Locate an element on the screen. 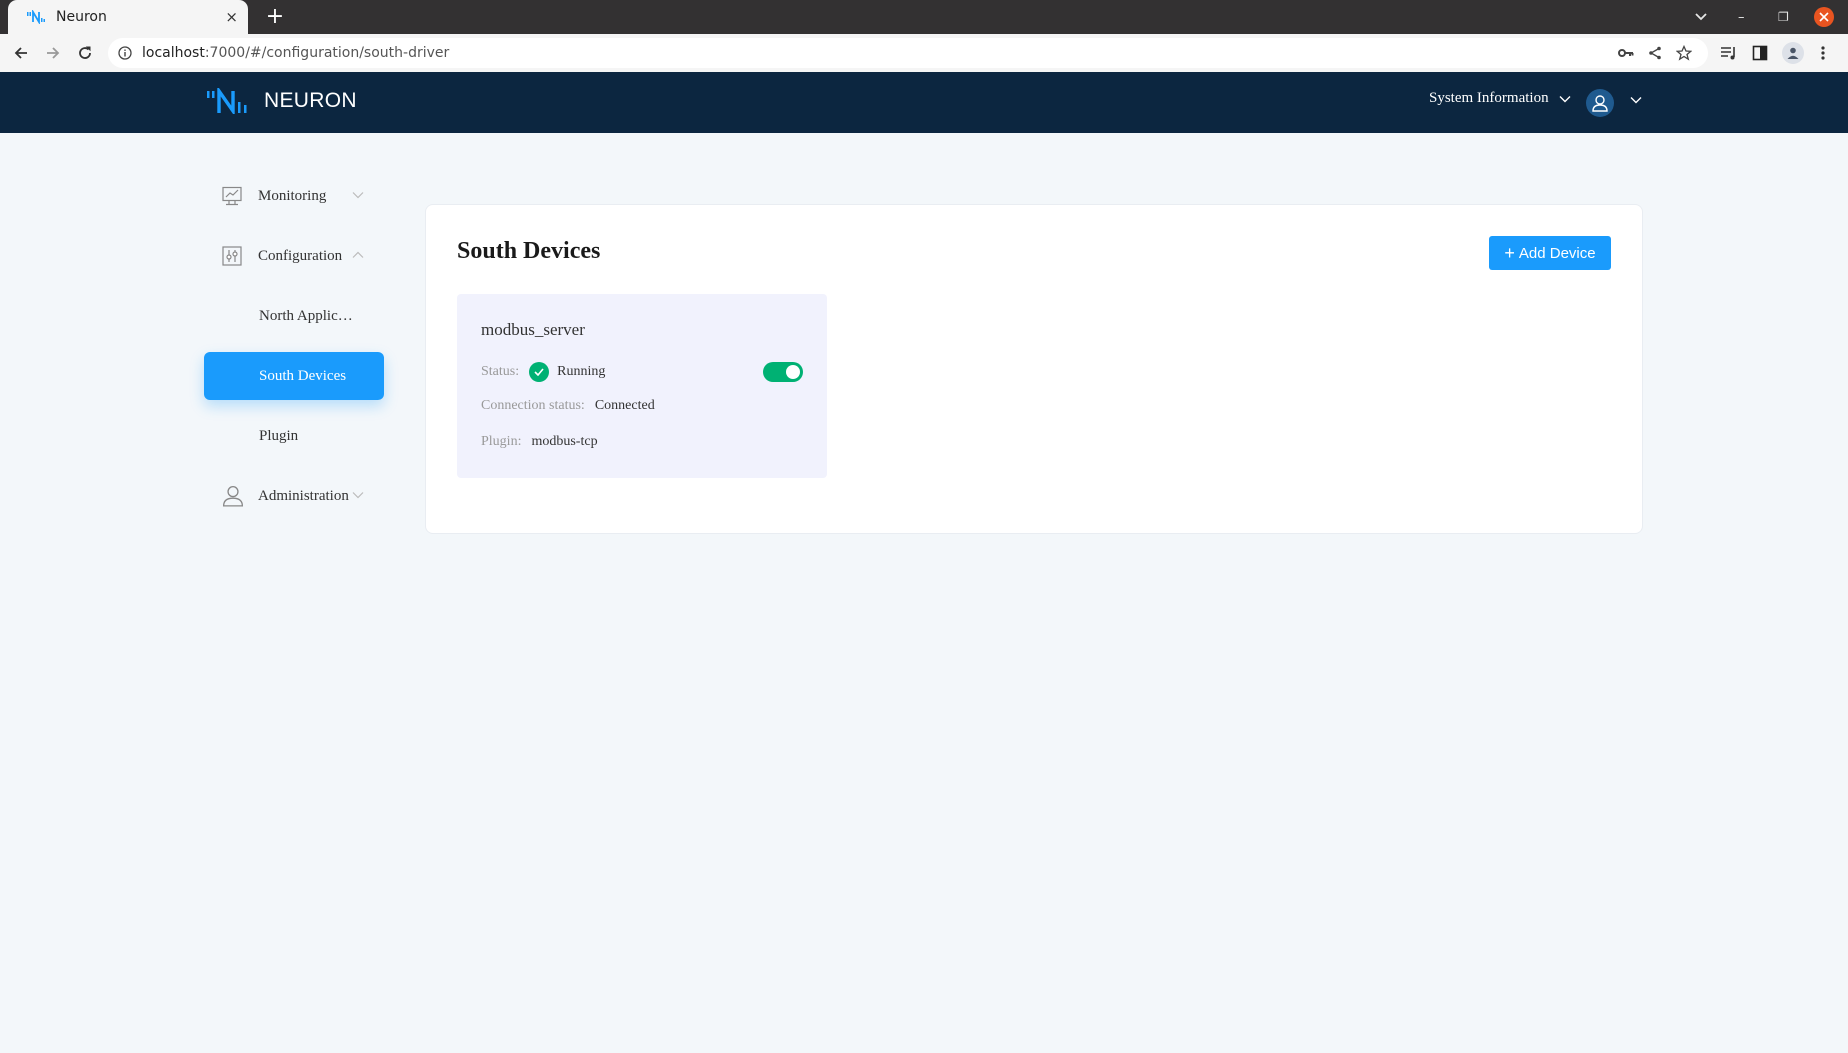 The width and height of the screenshot is (1848, 1053). device-enable-toggle is located at coordinates (783, 372).